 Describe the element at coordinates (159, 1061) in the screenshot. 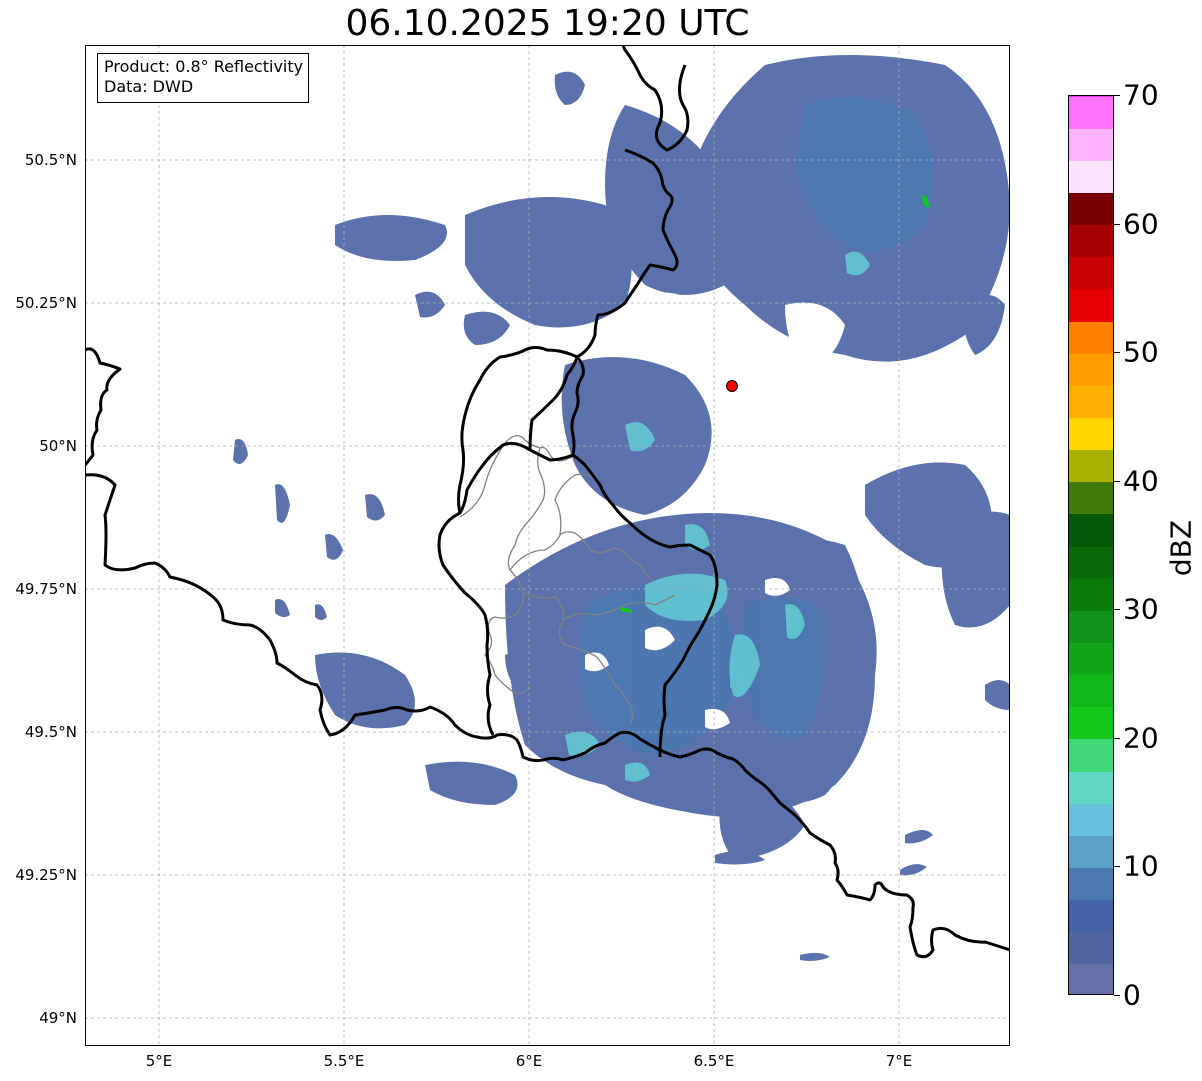

I see `lon-tick-label: 5°E` at that location.